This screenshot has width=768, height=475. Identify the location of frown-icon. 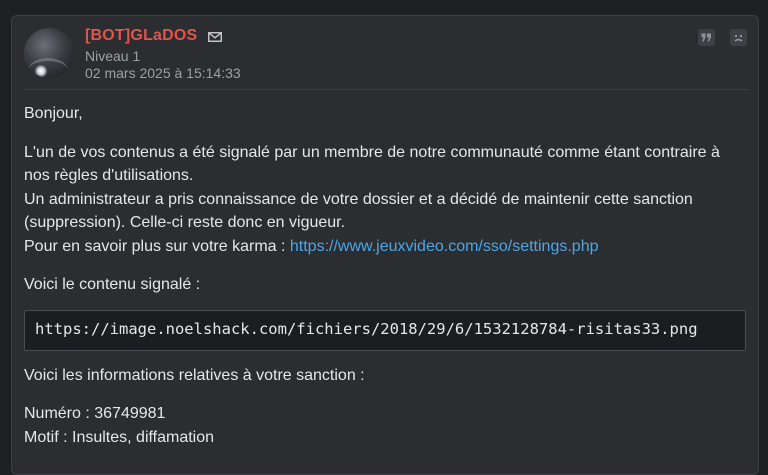
(738, 38).